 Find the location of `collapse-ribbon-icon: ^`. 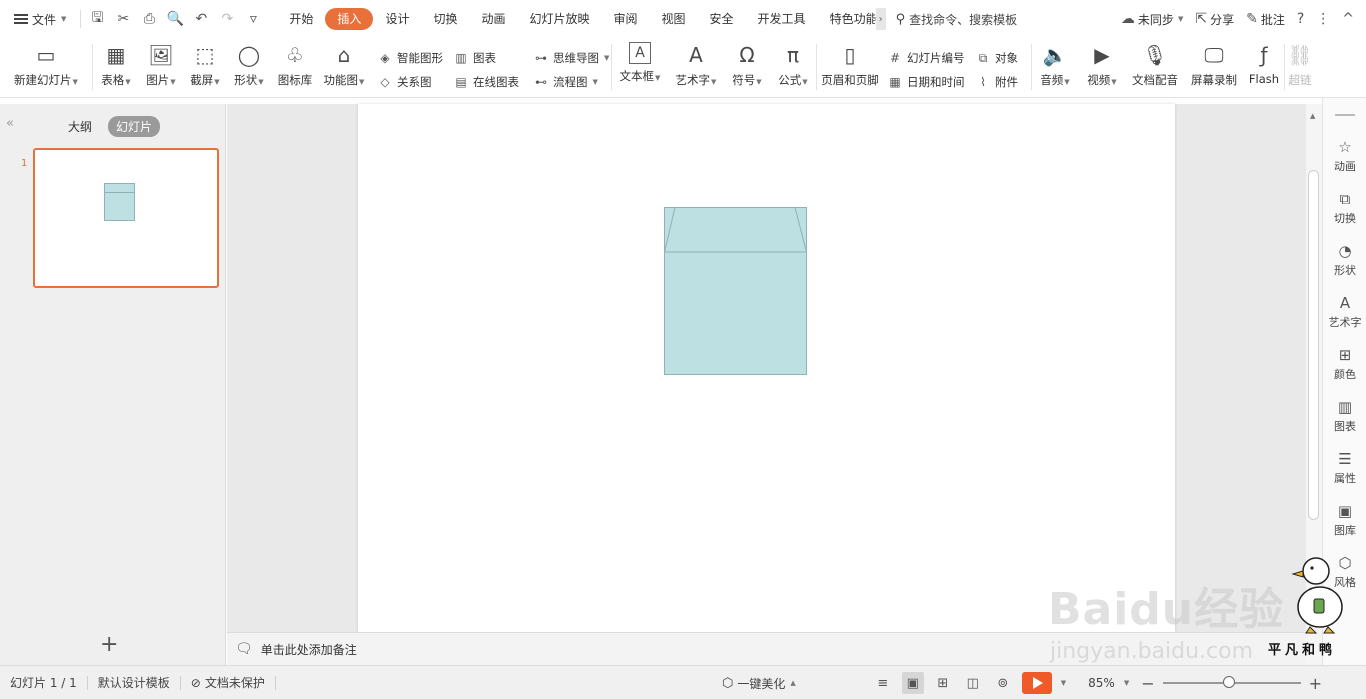

collapse-ribbon-icon: ^ is located at coordinates (1348, 19).